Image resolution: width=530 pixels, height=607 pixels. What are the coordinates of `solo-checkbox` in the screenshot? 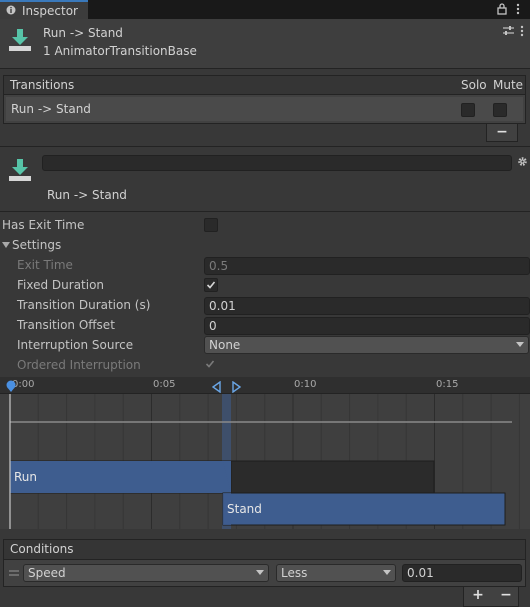 It's located at (468, 110).